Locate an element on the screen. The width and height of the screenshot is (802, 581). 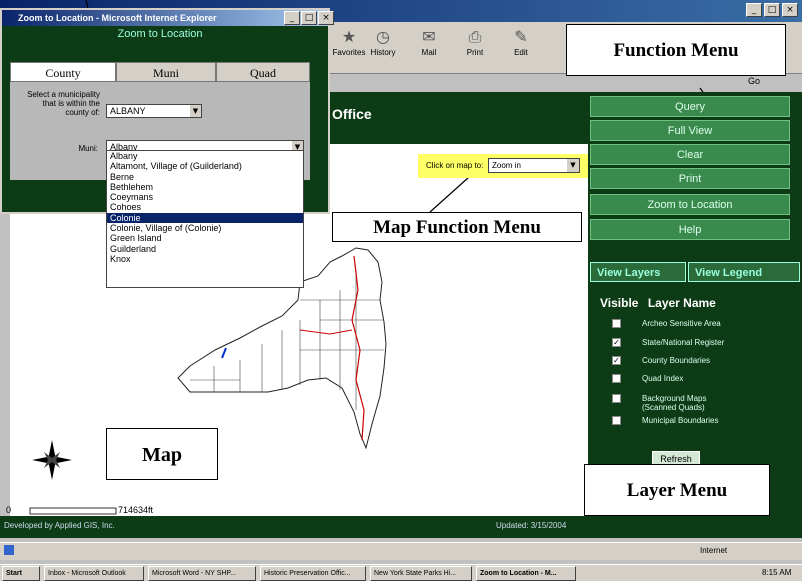
layer-tabs: View Layers View Legend is located at coordinates (696, 272).